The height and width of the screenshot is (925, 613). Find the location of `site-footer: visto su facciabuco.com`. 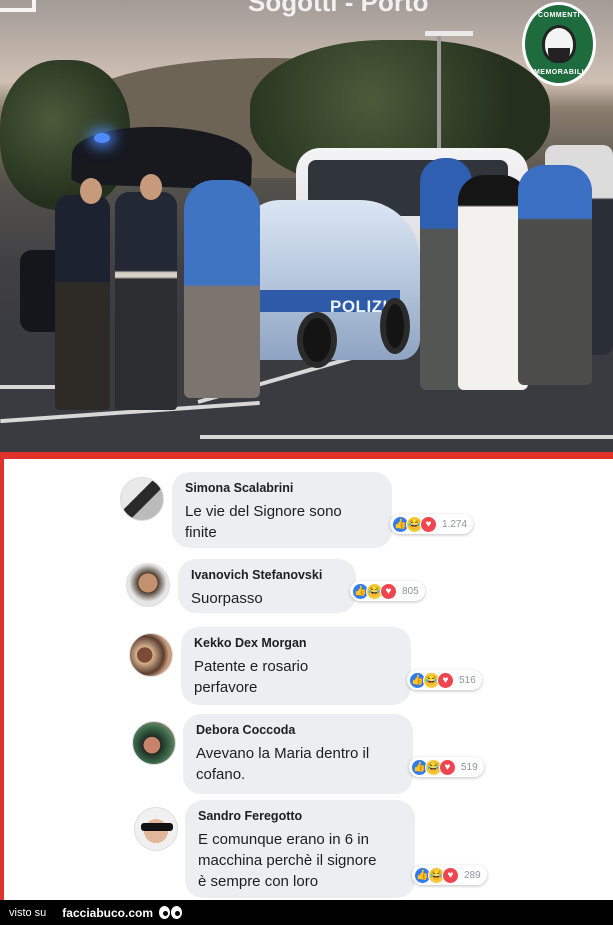

site-footer: visto su facciabuco.com is located at coordinates (306, 912).